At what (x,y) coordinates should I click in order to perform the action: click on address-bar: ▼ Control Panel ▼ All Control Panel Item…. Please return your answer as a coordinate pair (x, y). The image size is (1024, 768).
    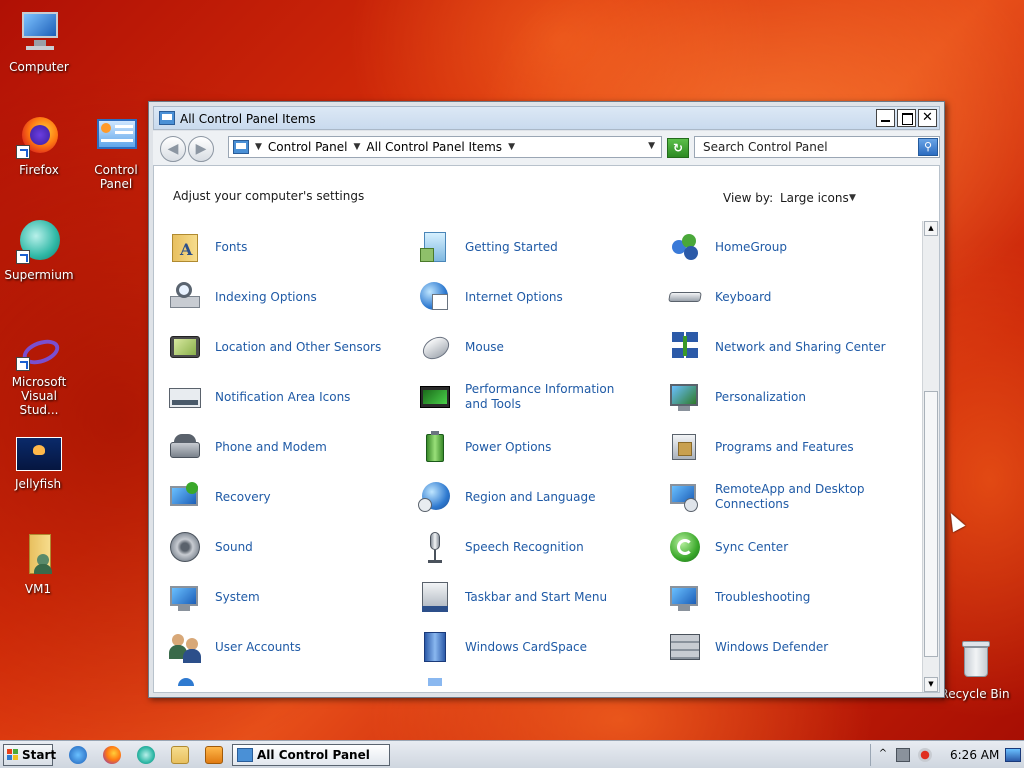
    Looking at the image, I should click on (445, 147).